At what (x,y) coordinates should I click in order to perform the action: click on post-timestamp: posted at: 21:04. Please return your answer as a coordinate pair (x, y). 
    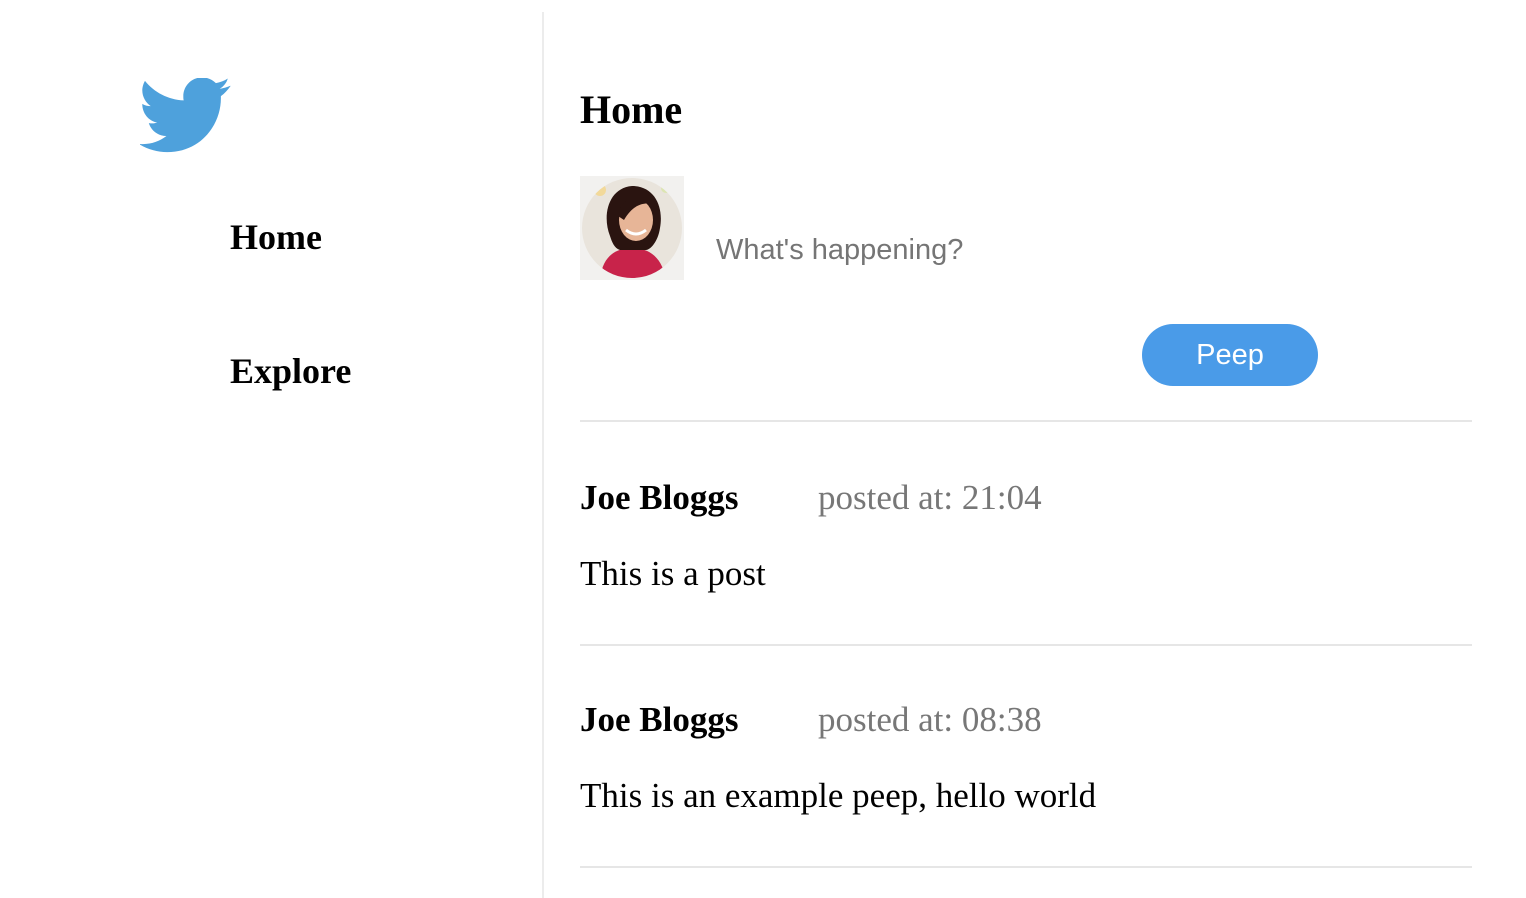
    Looking at the image, I should click on (930, 497).